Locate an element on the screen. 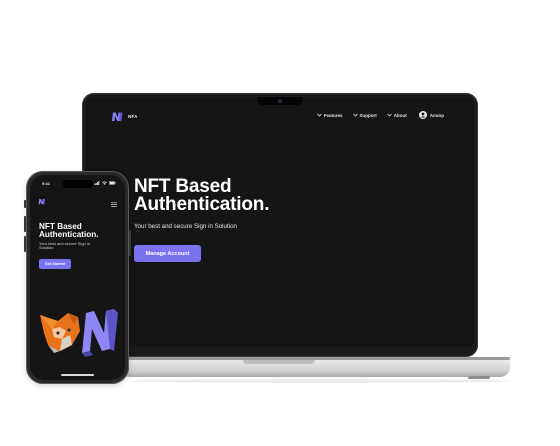 This screenshot has height=446, width=560. dynamic-island is located at coordinates (78, 184).